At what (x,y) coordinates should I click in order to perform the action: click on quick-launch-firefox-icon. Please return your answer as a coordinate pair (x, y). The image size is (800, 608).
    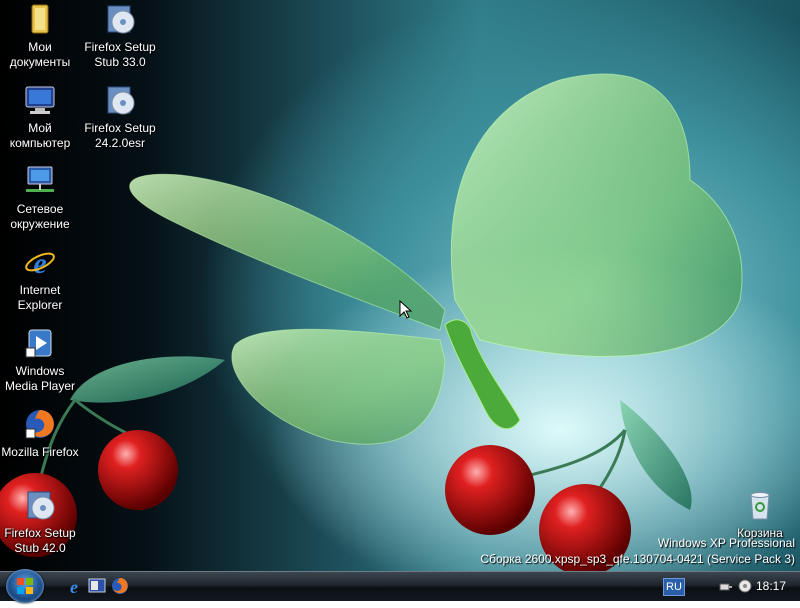
    Looking at the image, I should click on (120, 586).